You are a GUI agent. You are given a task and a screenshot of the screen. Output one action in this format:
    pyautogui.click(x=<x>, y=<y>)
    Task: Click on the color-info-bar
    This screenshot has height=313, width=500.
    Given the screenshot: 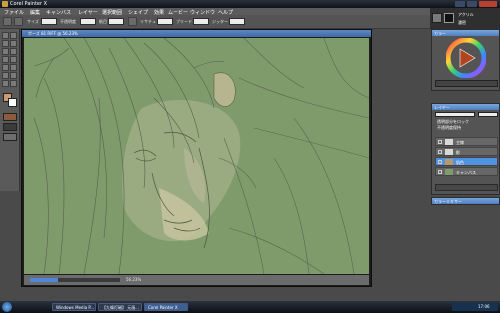 What is the action you would take?
    pyautogui.click(x=466, y=83)
    